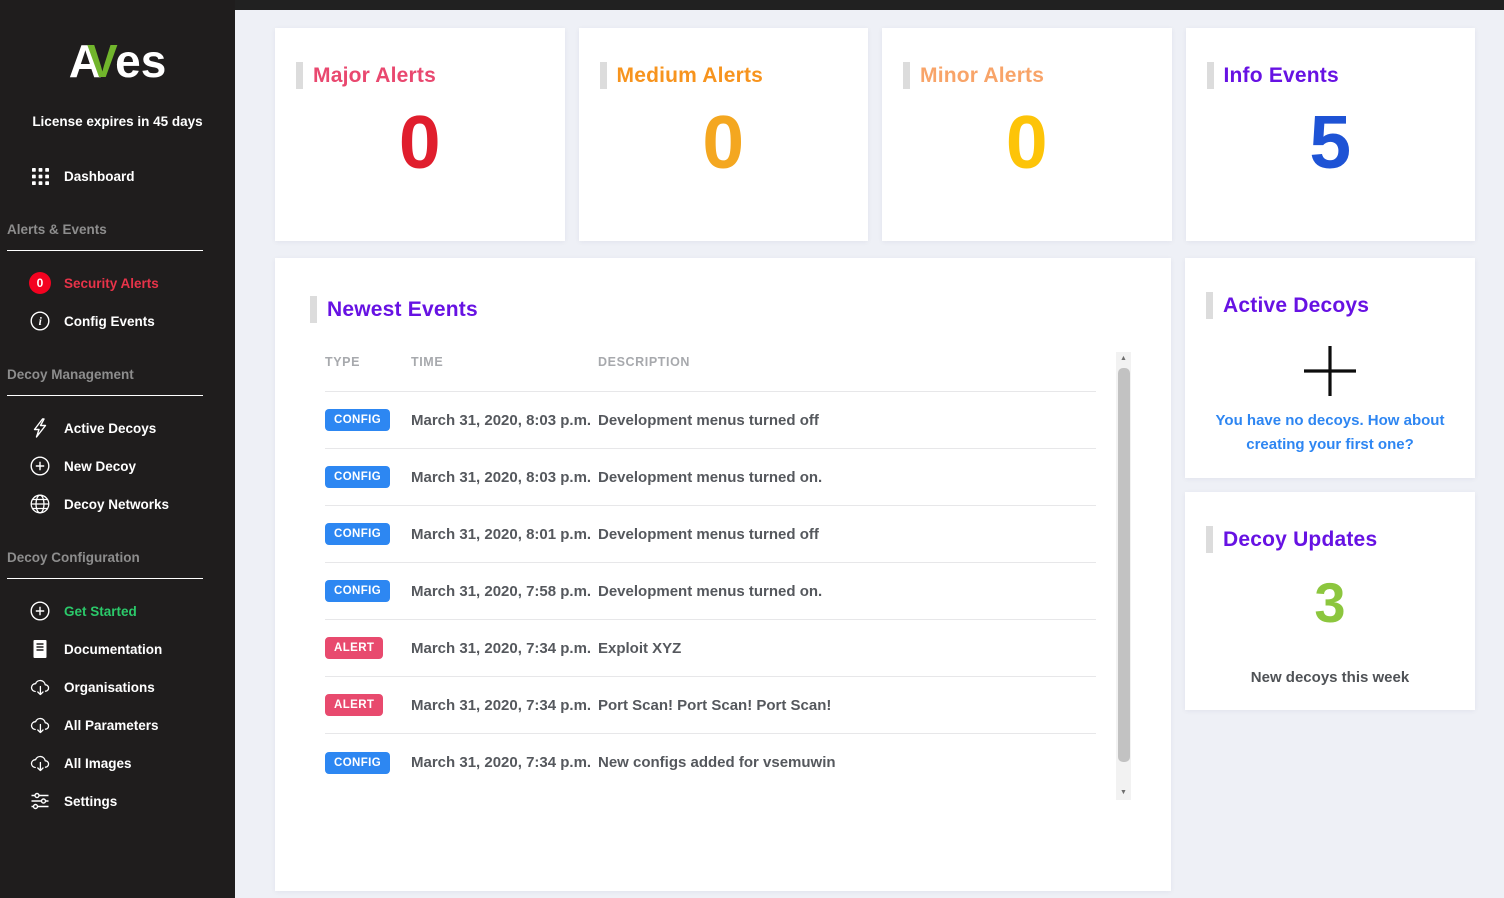 The height and width of the screenshot is (898, 1504). What do you see at coordinates (724, 58) in the screenshot?
I see `stat-card-header: Medium Alerts` at bounding box center [724, 58].